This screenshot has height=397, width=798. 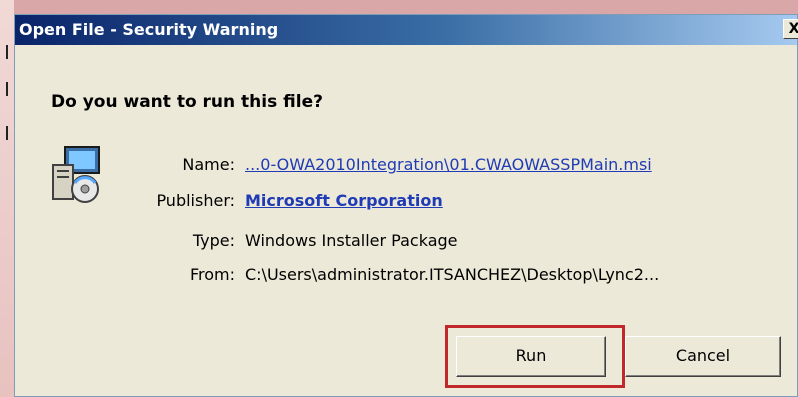 I want to click on run-button: Run, so click(x=531, y=356).